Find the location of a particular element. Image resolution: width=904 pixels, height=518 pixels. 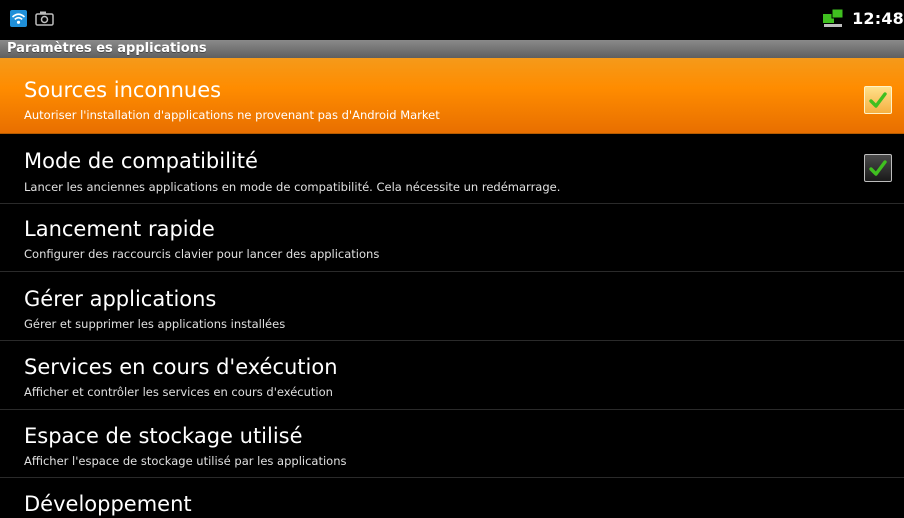

setting-title: Gérer applications is located at coordinates (120, 299).